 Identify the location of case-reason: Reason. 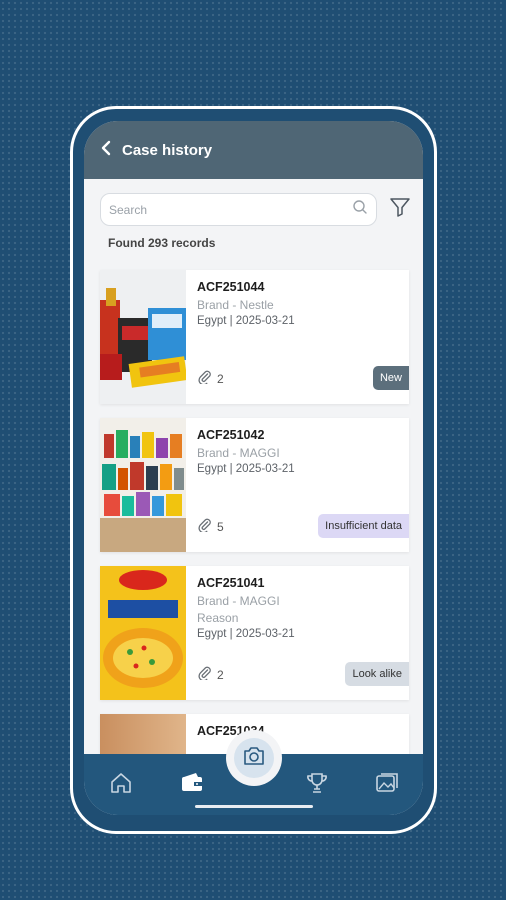
(218, 618).